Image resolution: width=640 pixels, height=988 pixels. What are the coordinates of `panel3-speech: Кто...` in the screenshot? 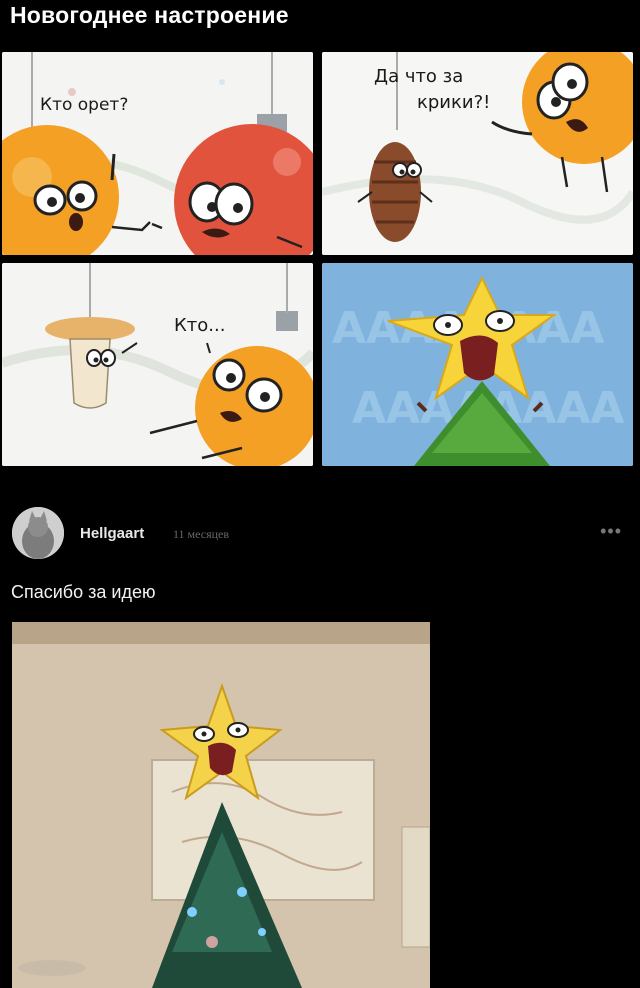 It's located at (199, 325).